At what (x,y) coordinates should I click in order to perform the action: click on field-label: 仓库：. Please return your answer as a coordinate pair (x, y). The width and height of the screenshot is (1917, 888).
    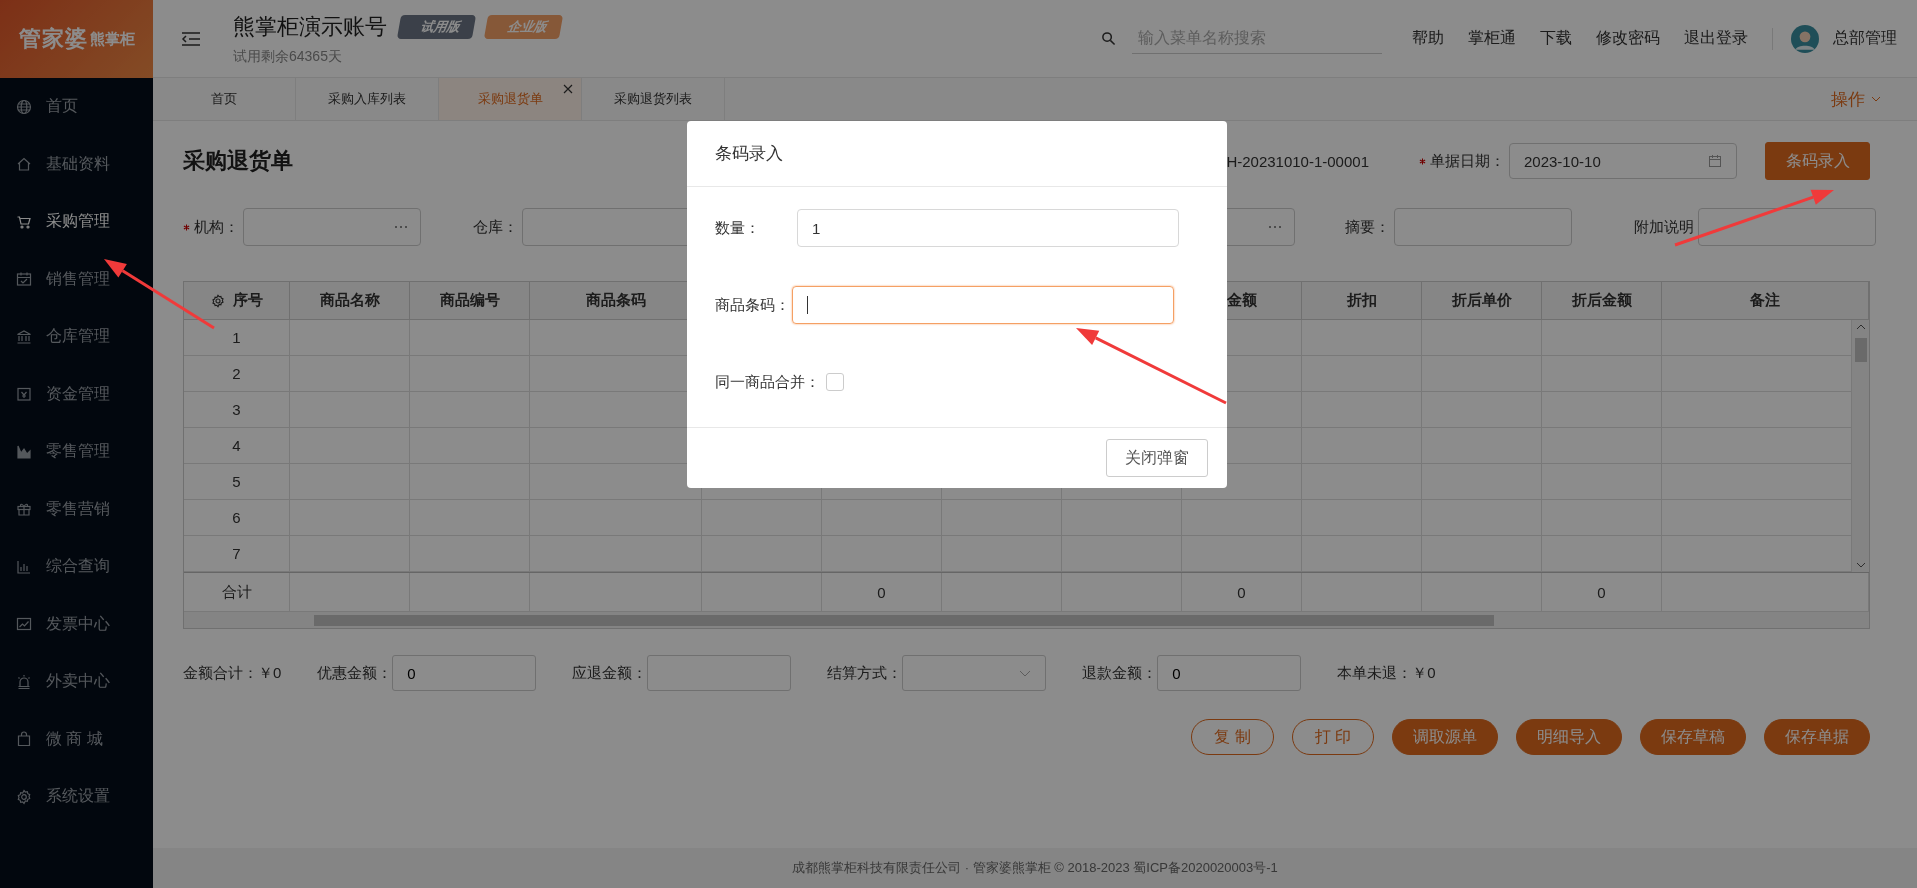
    Looking at the image, I should click on (495, 227).